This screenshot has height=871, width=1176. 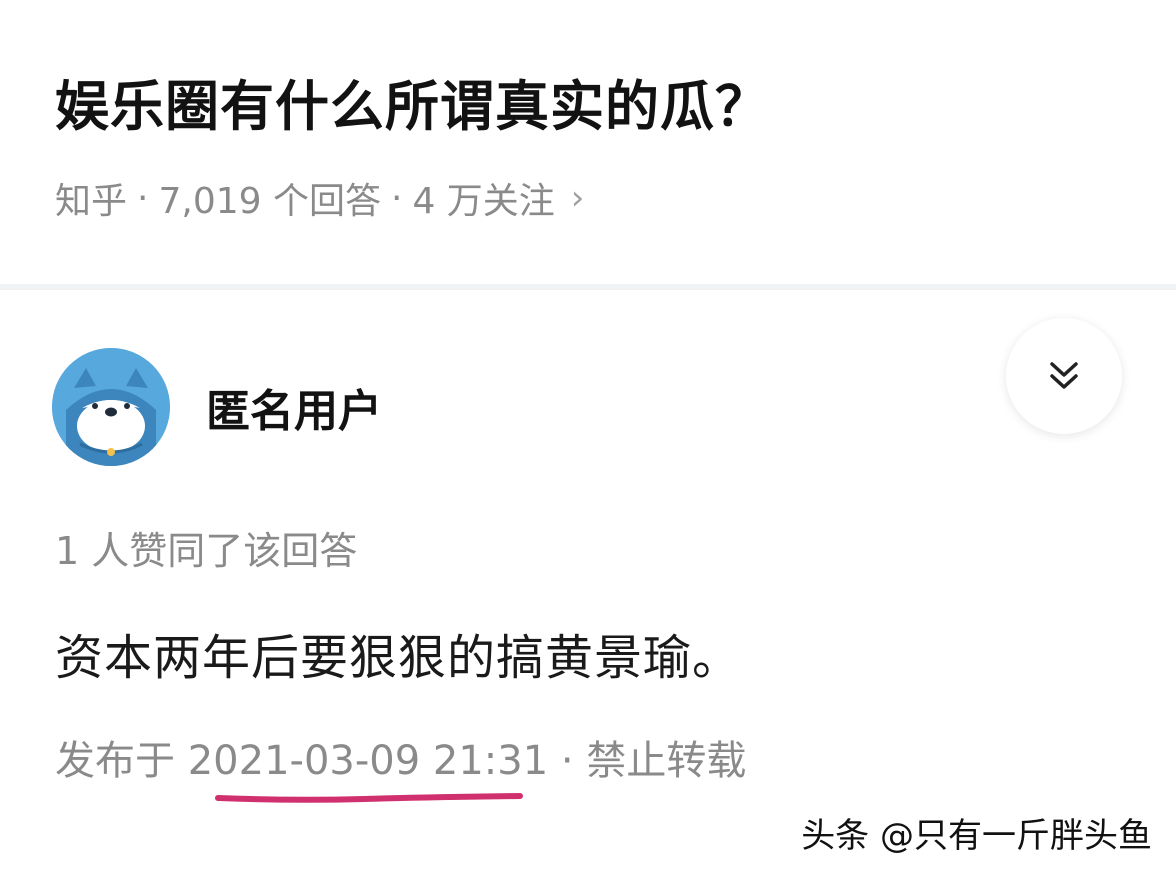 What do you see at coordinates (588, 287) in the screenshot?
I see `section-divider` at bounding box center [588, 287].